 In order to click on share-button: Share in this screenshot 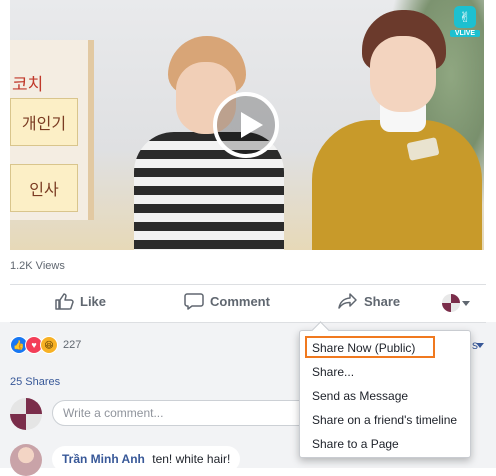, I will do `click(369, 301)`.